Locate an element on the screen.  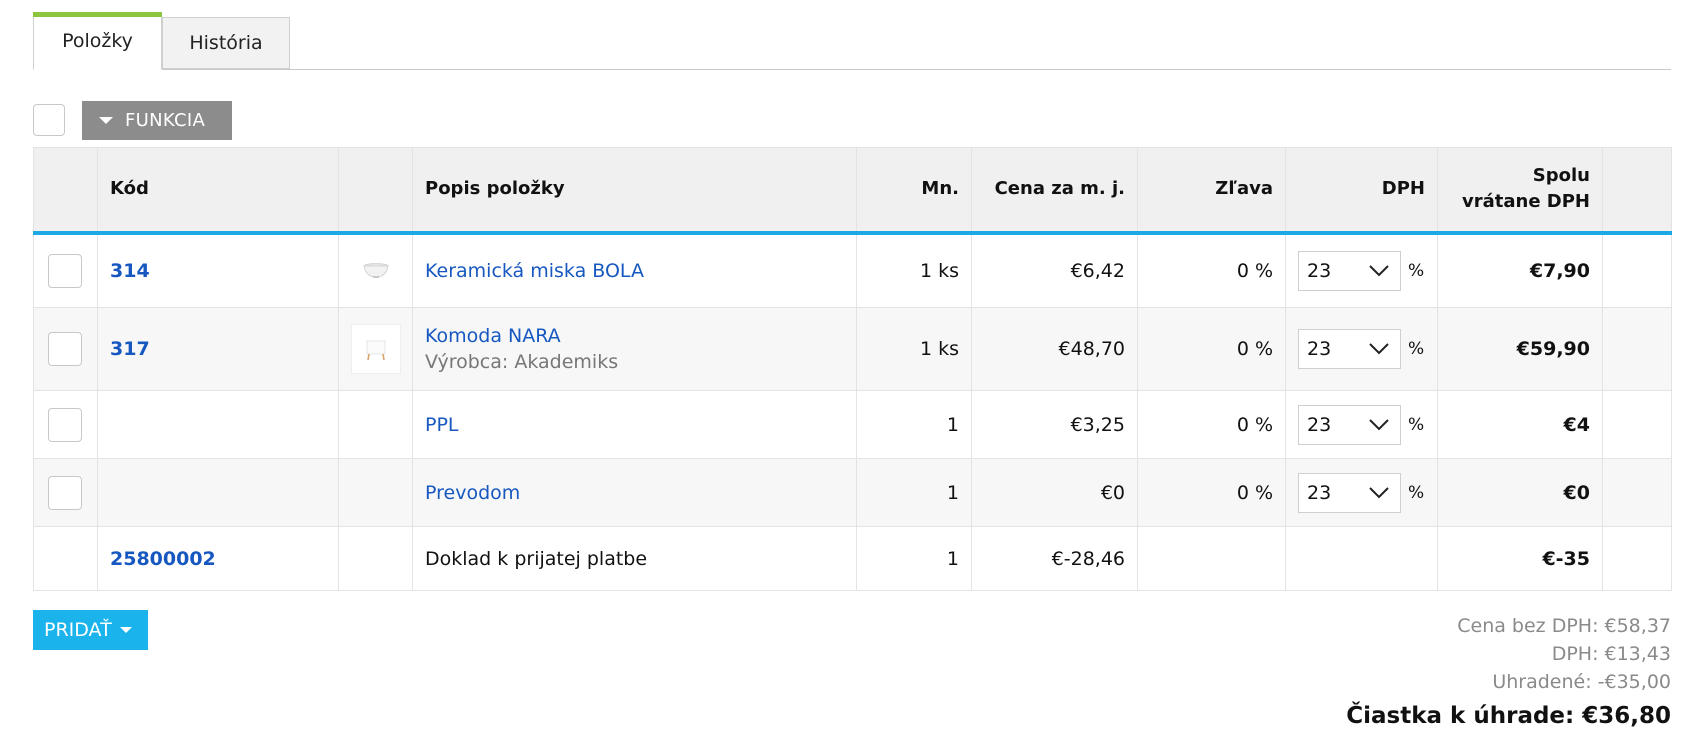
item-unit-price: €48,70 is located at coordinates (1054, 349).